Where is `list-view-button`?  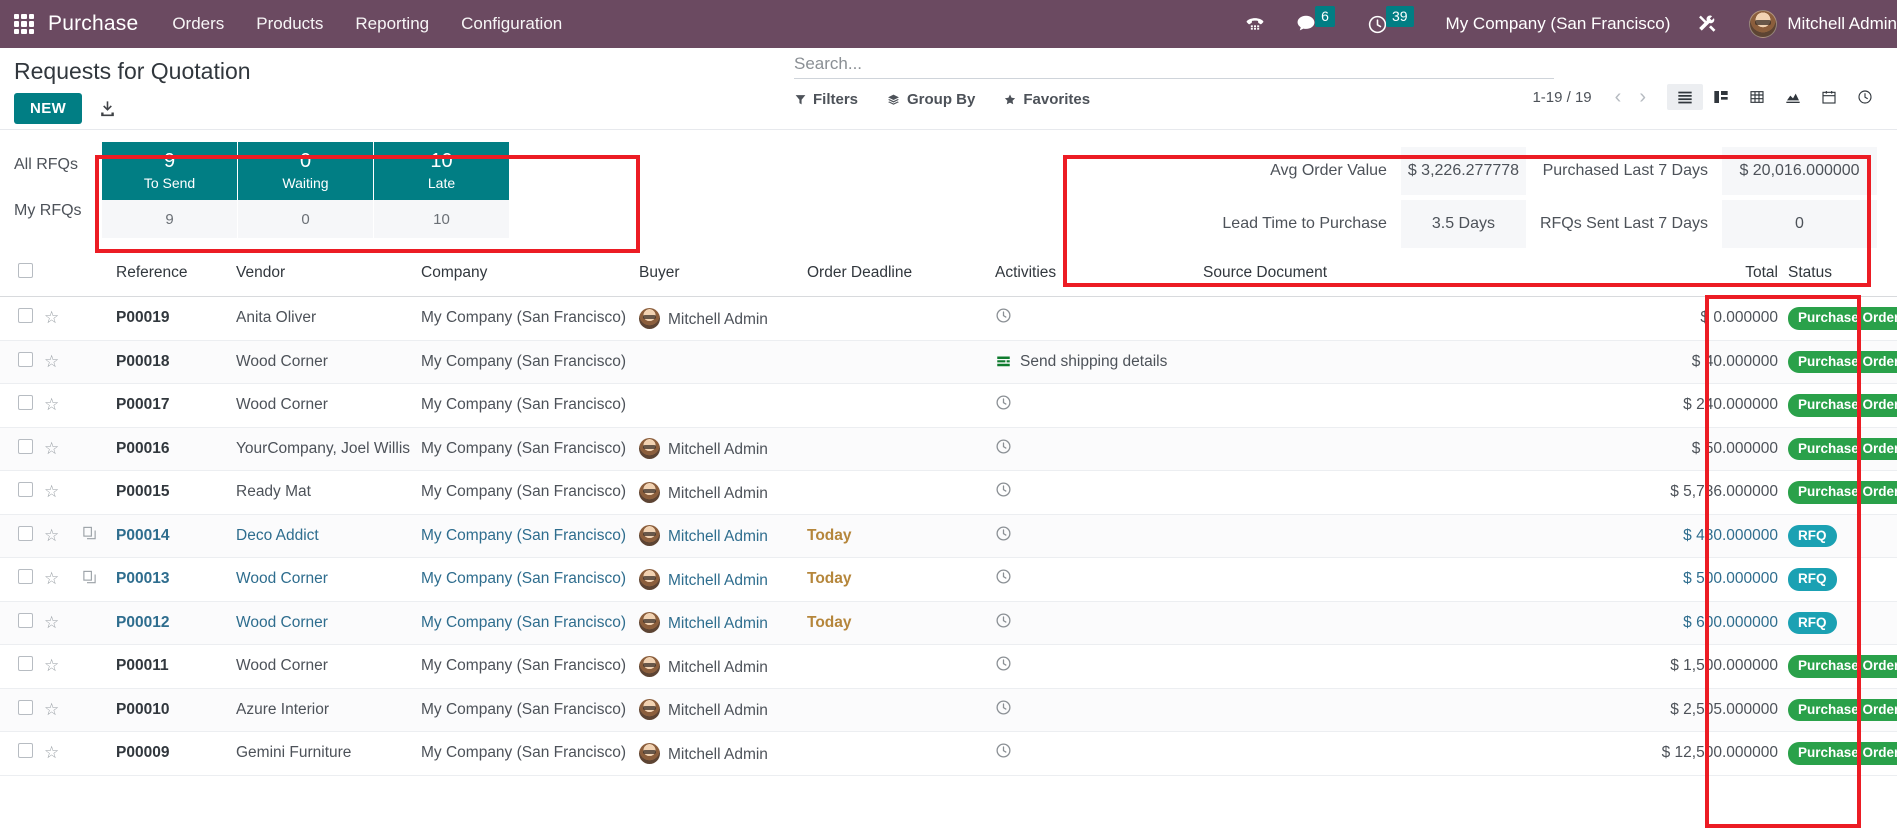
list-view-button is located at coordinates (1685, 97).